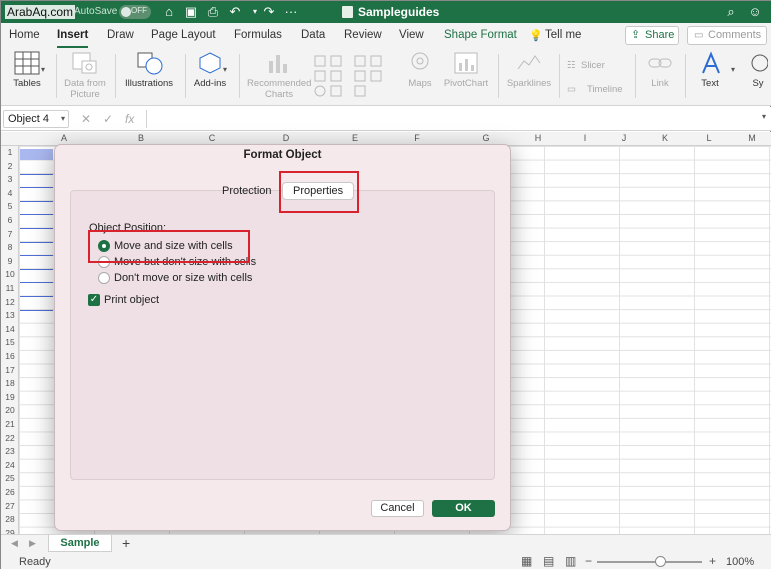 This screenshot has width=771, height=569. What do you see at coordinates (10, 410) in the screenshot?
I see `row-header: 20` at bounding box center [10, 410].